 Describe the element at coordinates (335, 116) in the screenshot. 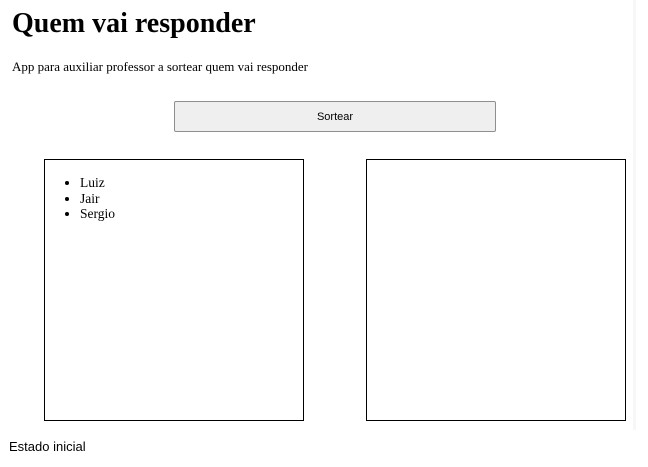

I see `draw-button: Sortear` at that location.